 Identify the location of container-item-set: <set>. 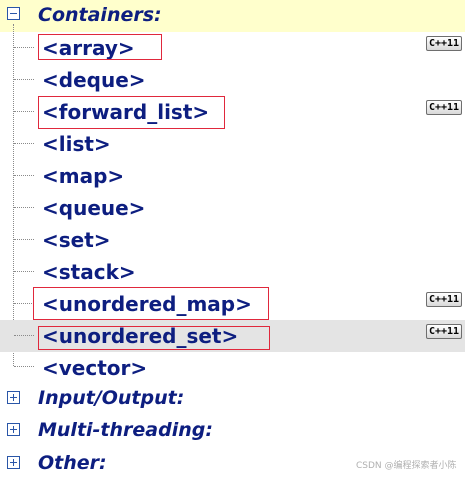
(232, 240).